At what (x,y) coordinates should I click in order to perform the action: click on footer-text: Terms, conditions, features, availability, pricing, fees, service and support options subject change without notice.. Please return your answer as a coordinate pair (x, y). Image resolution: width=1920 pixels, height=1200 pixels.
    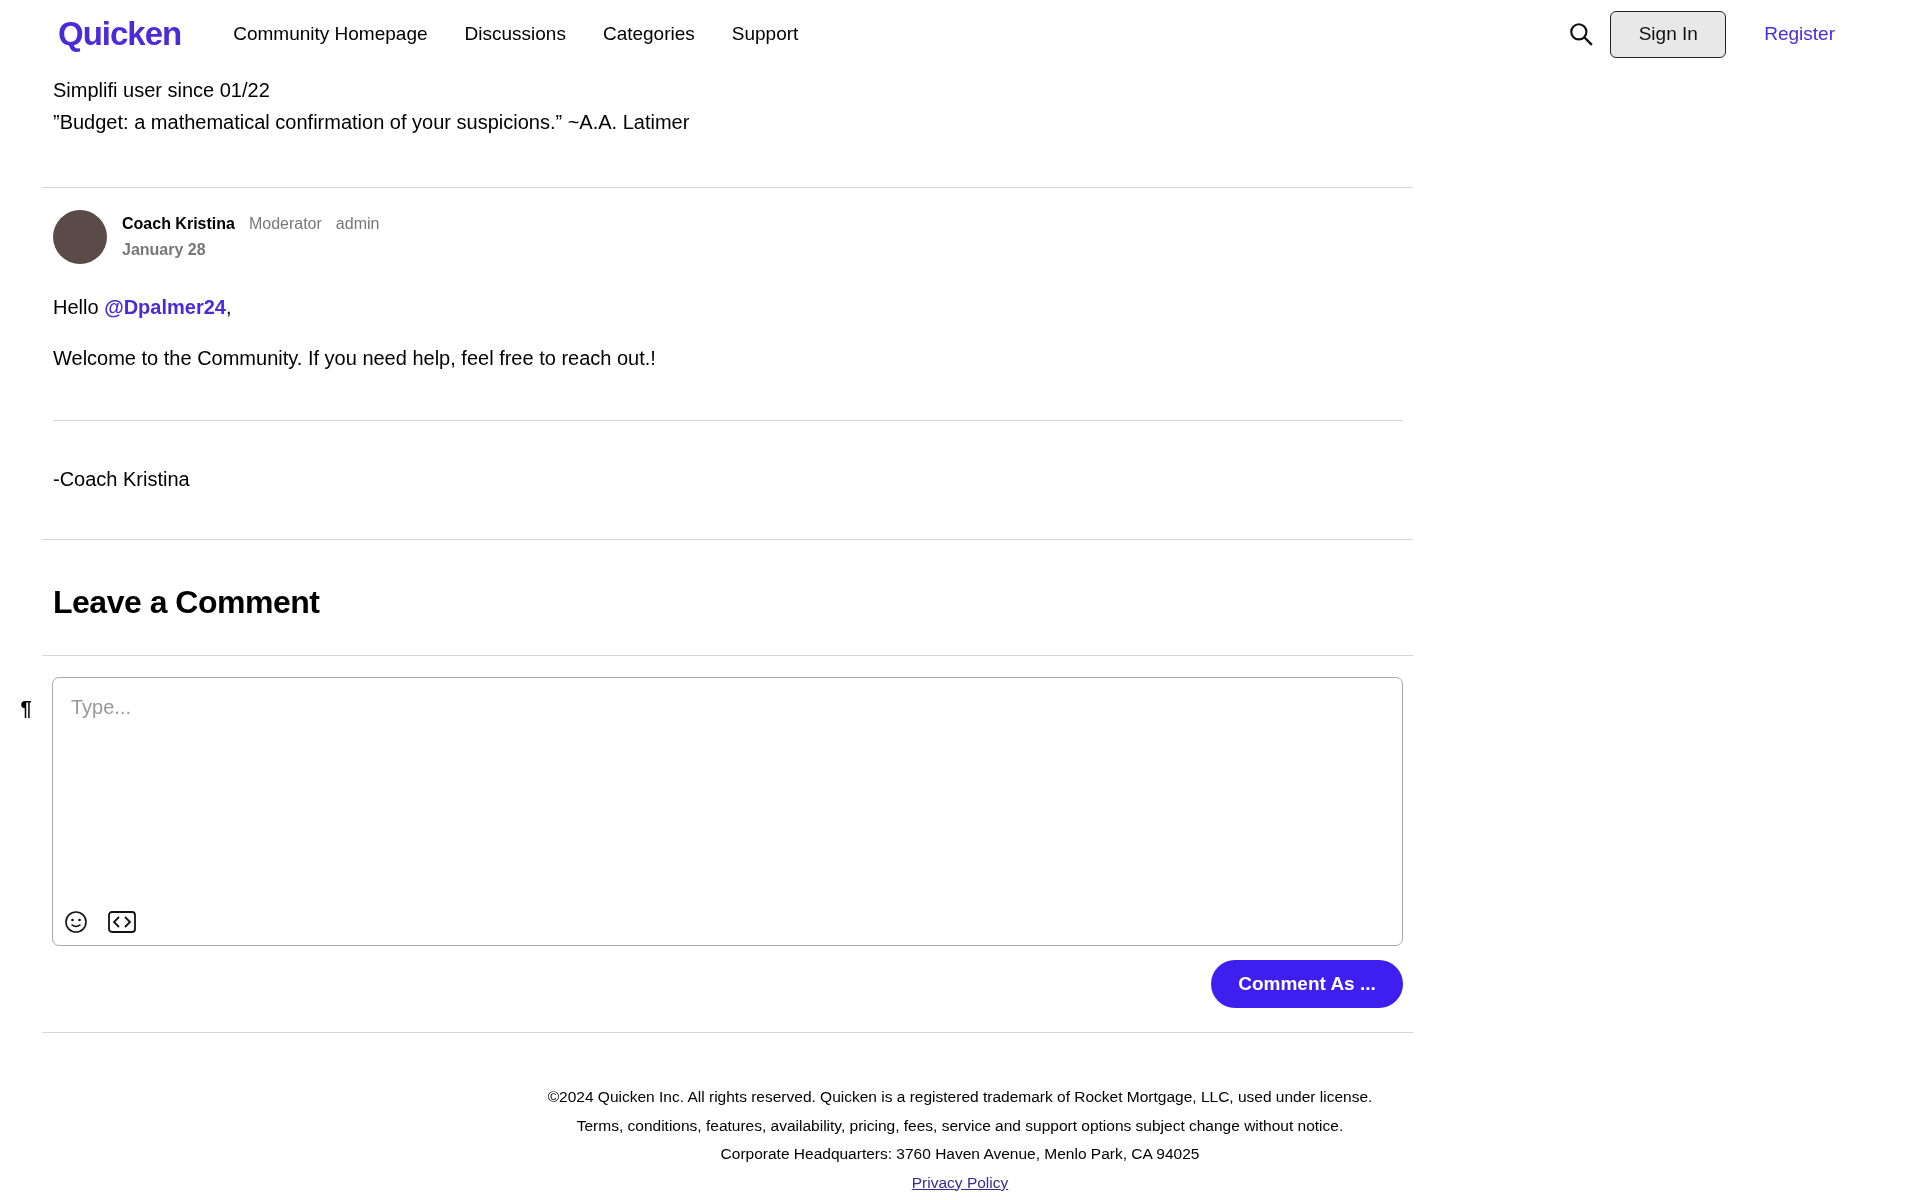
    Looking at the image, I should click on (960, 1125).